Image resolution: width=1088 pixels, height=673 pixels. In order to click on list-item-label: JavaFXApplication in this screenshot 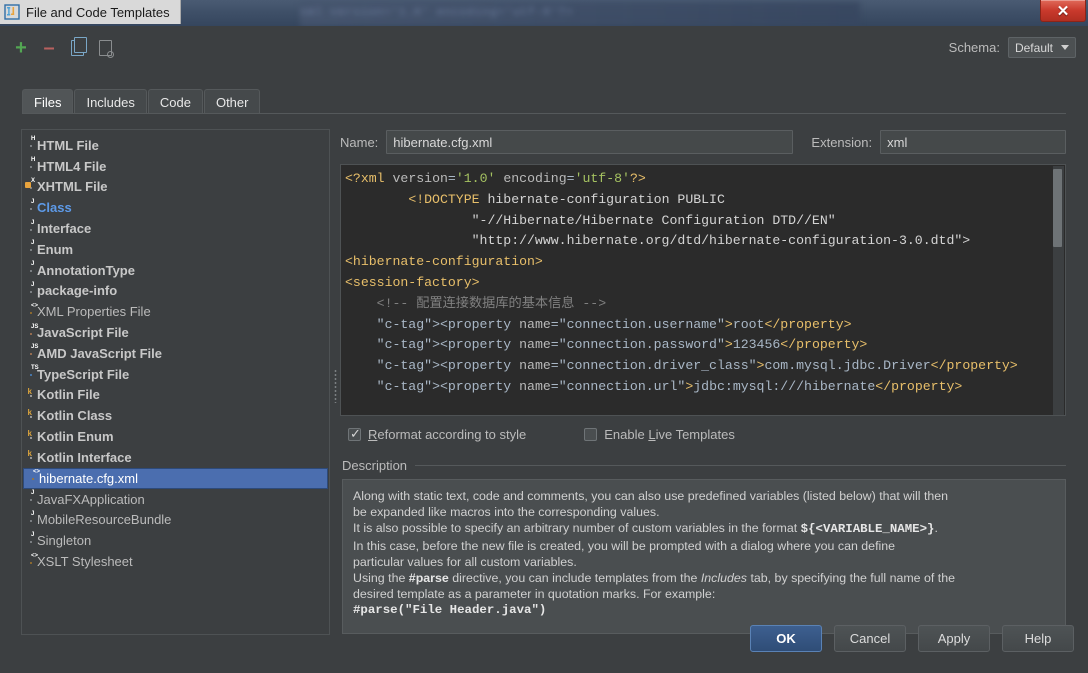, I will do `click(91, 499)`.